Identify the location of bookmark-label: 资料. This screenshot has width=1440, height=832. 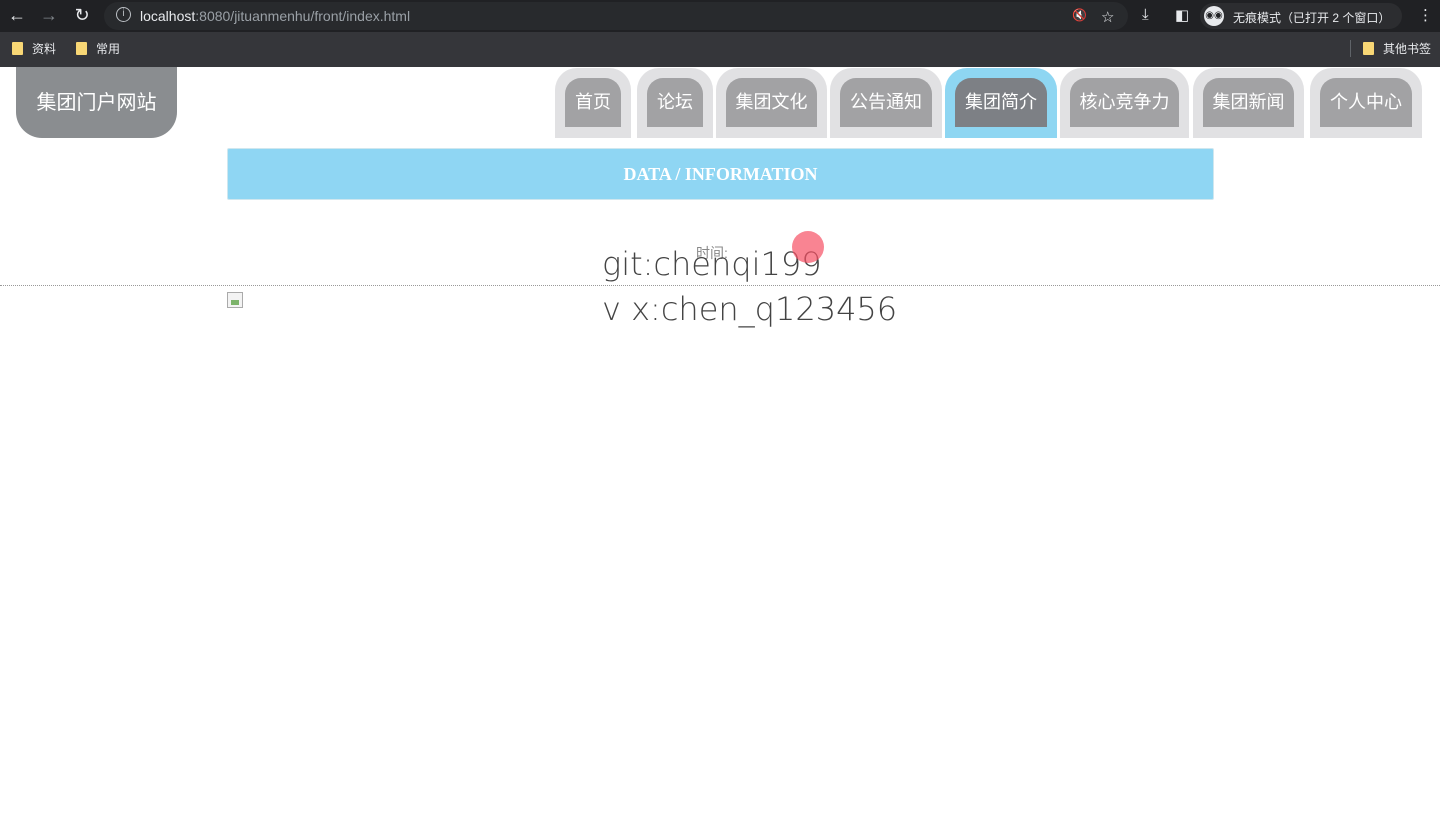
(44, 49).